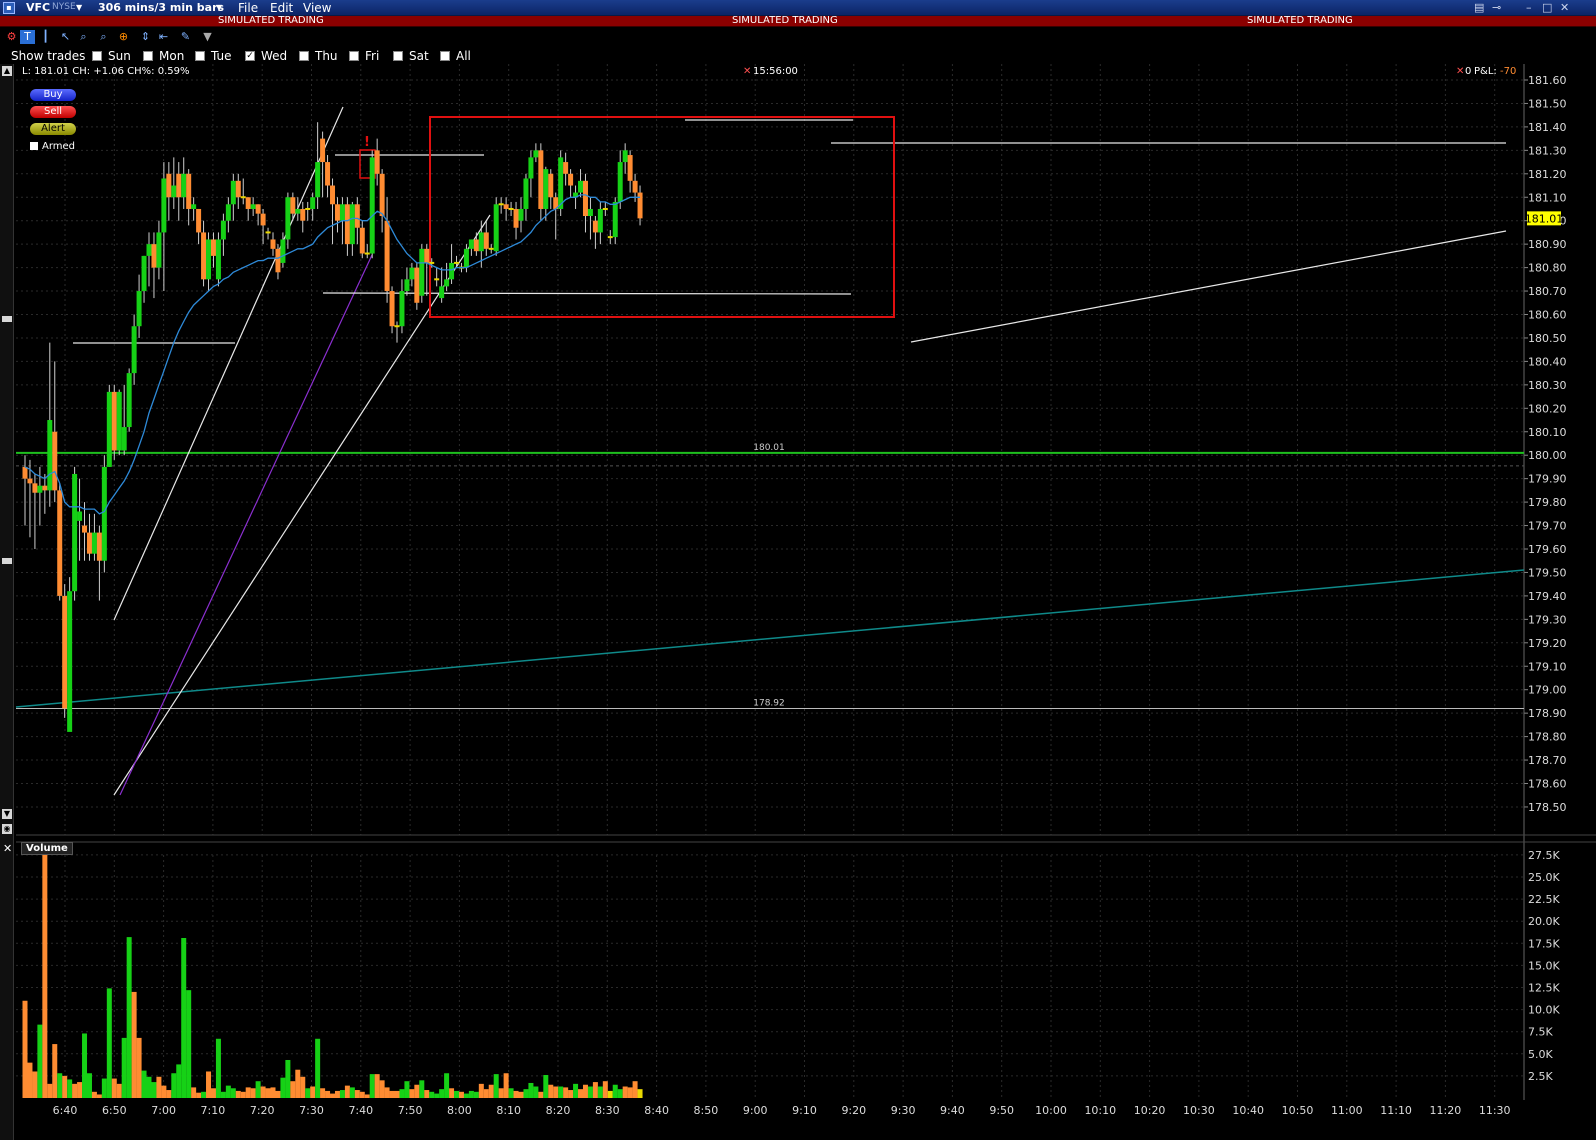 This screenshot has height=1140, width=1596. I want to click on time-tick-label: 9:00, so click(755, 1110).